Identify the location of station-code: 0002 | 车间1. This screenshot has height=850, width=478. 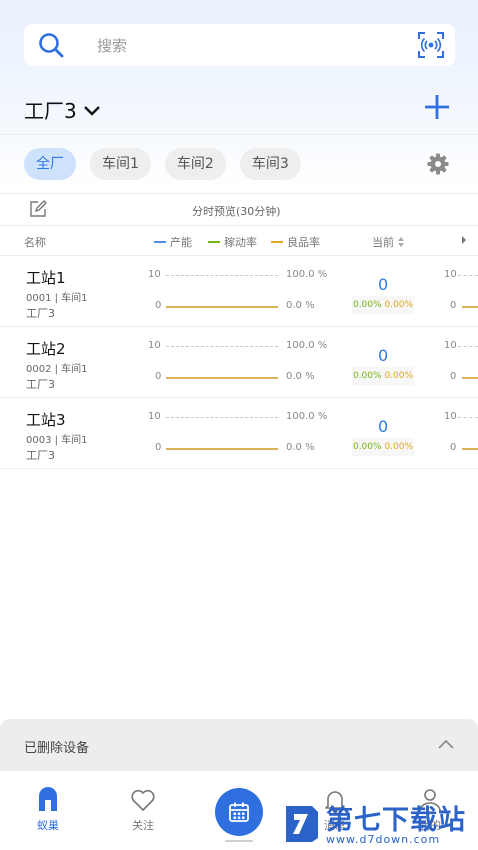
(57, 369).